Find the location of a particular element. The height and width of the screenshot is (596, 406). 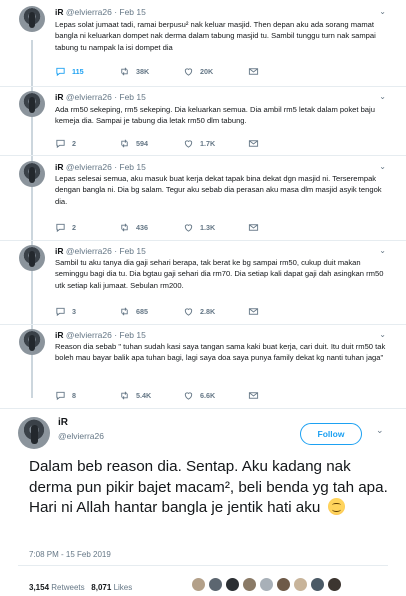

reply-button: 8 is located at coordinates (65, 395).